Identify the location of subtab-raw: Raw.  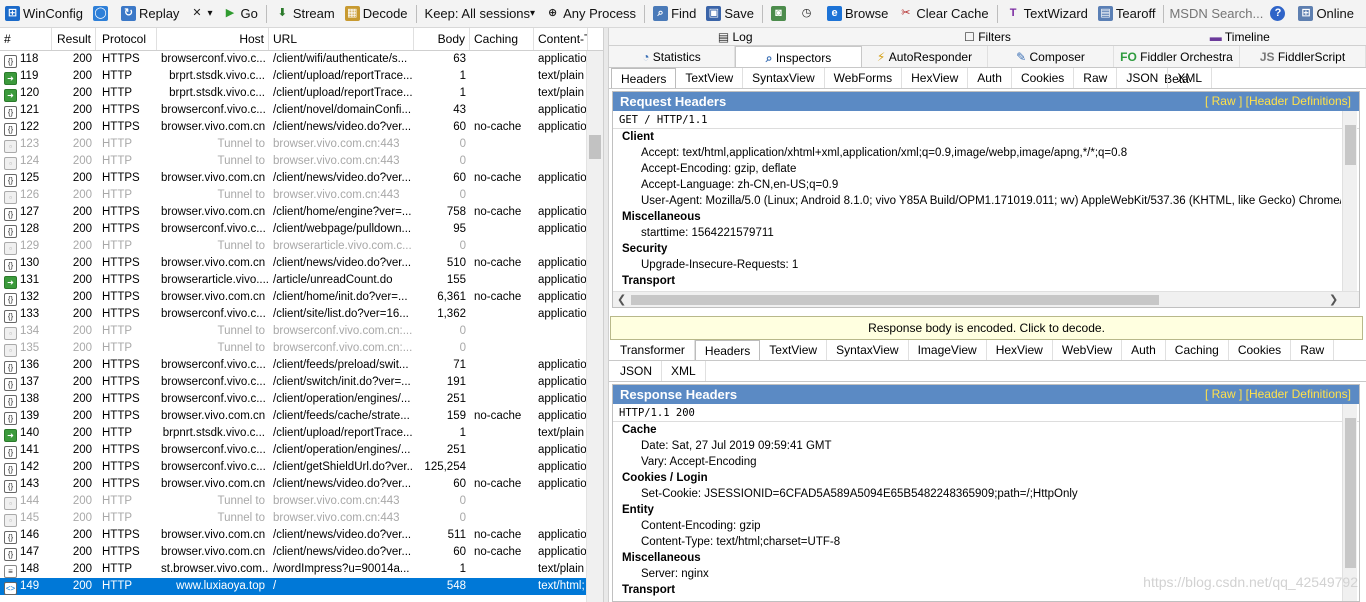
(1096, 78).